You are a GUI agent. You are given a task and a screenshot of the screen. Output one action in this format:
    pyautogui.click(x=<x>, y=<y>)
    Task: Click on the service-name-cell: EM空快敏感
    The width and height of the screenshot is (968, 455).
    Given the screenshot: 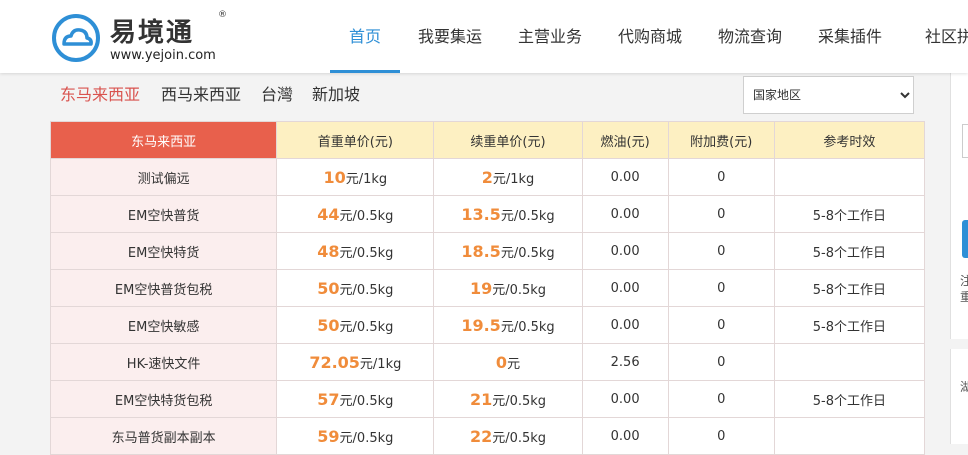 What is the action you would take?
    pyautogui.click(x=163, y=325)
    